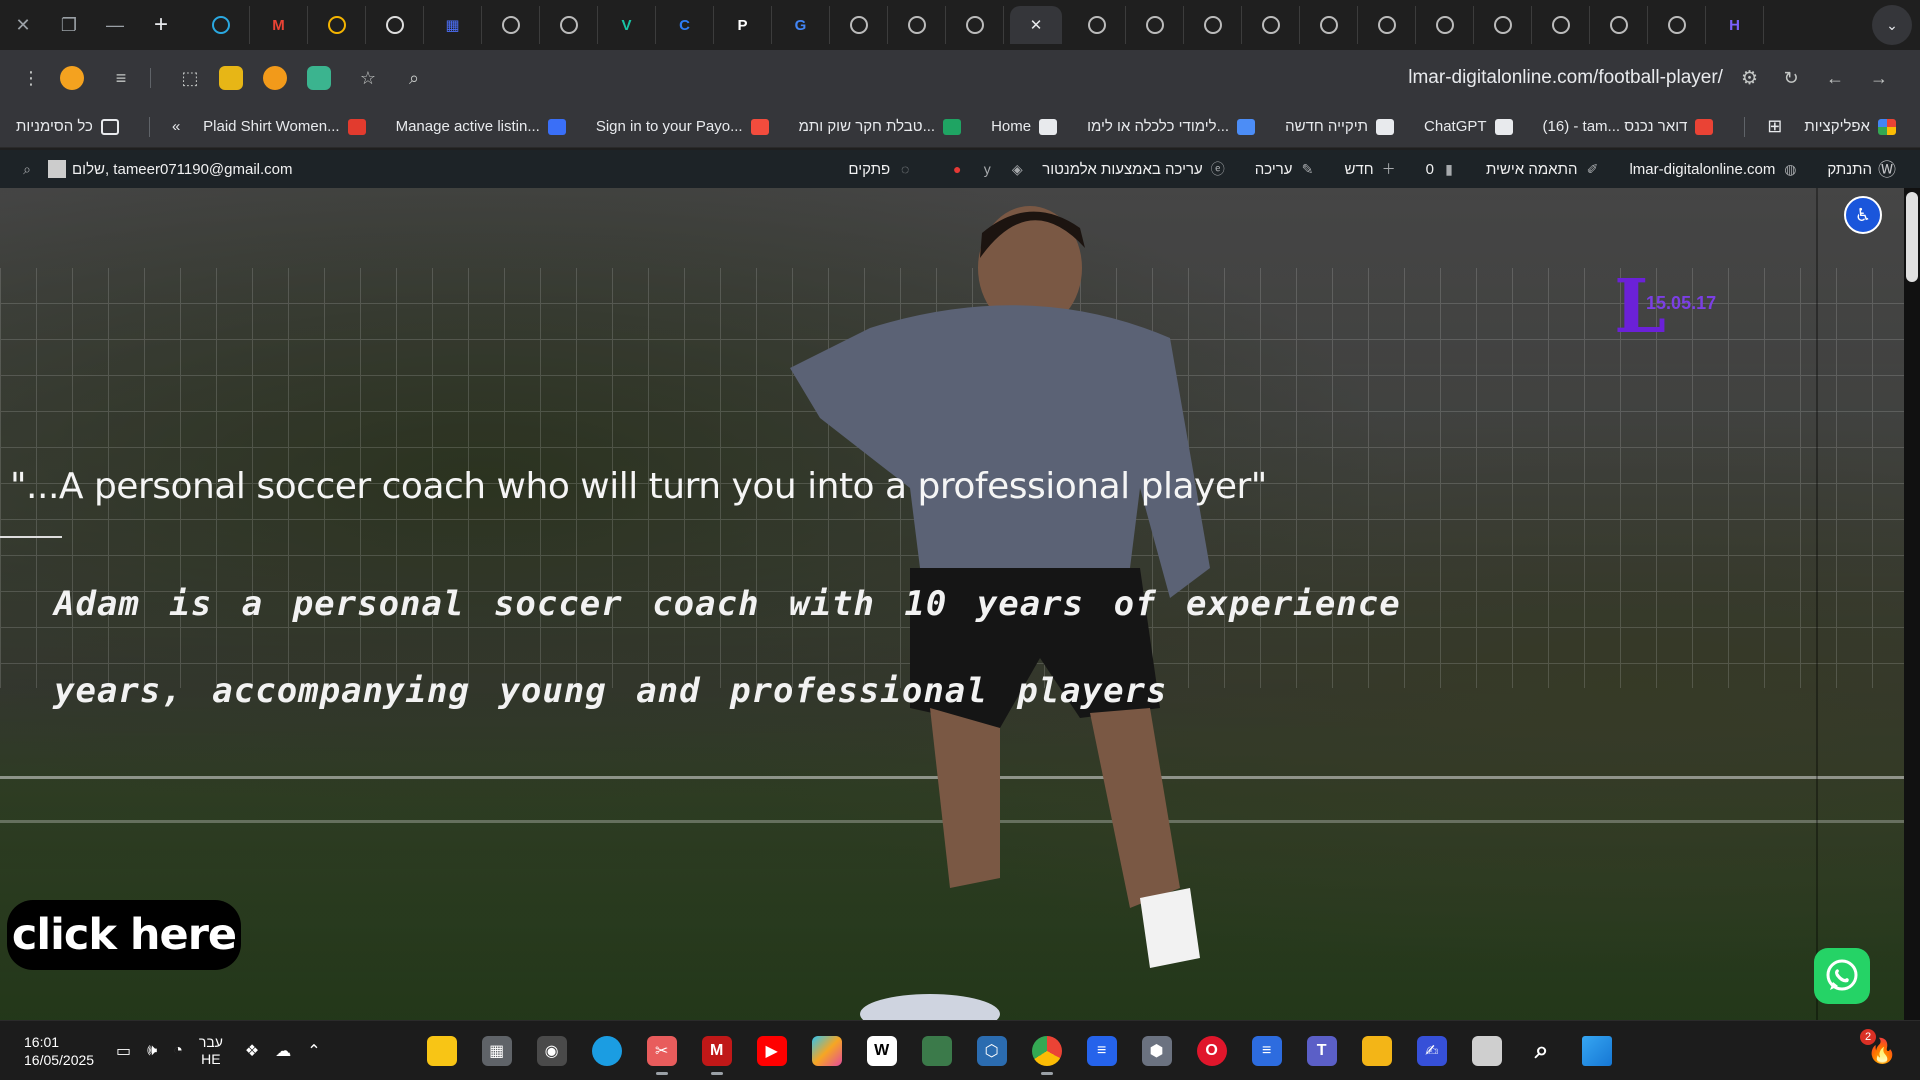 The height and width of the screenshot is (1080, 1920). I want to click on whatsapp-icon, so click(1842, 976).